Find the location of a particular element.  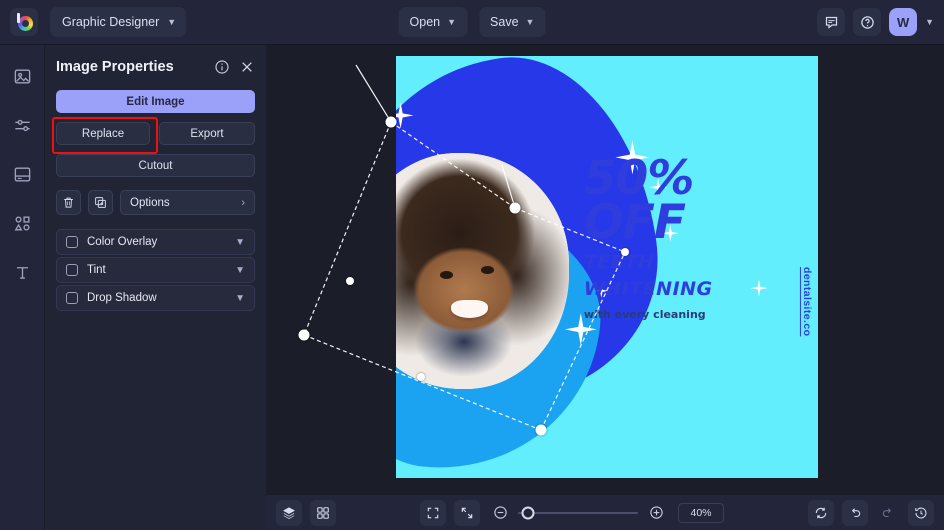

replace-export-row: Replace Export is located at coordinates (153, 135).